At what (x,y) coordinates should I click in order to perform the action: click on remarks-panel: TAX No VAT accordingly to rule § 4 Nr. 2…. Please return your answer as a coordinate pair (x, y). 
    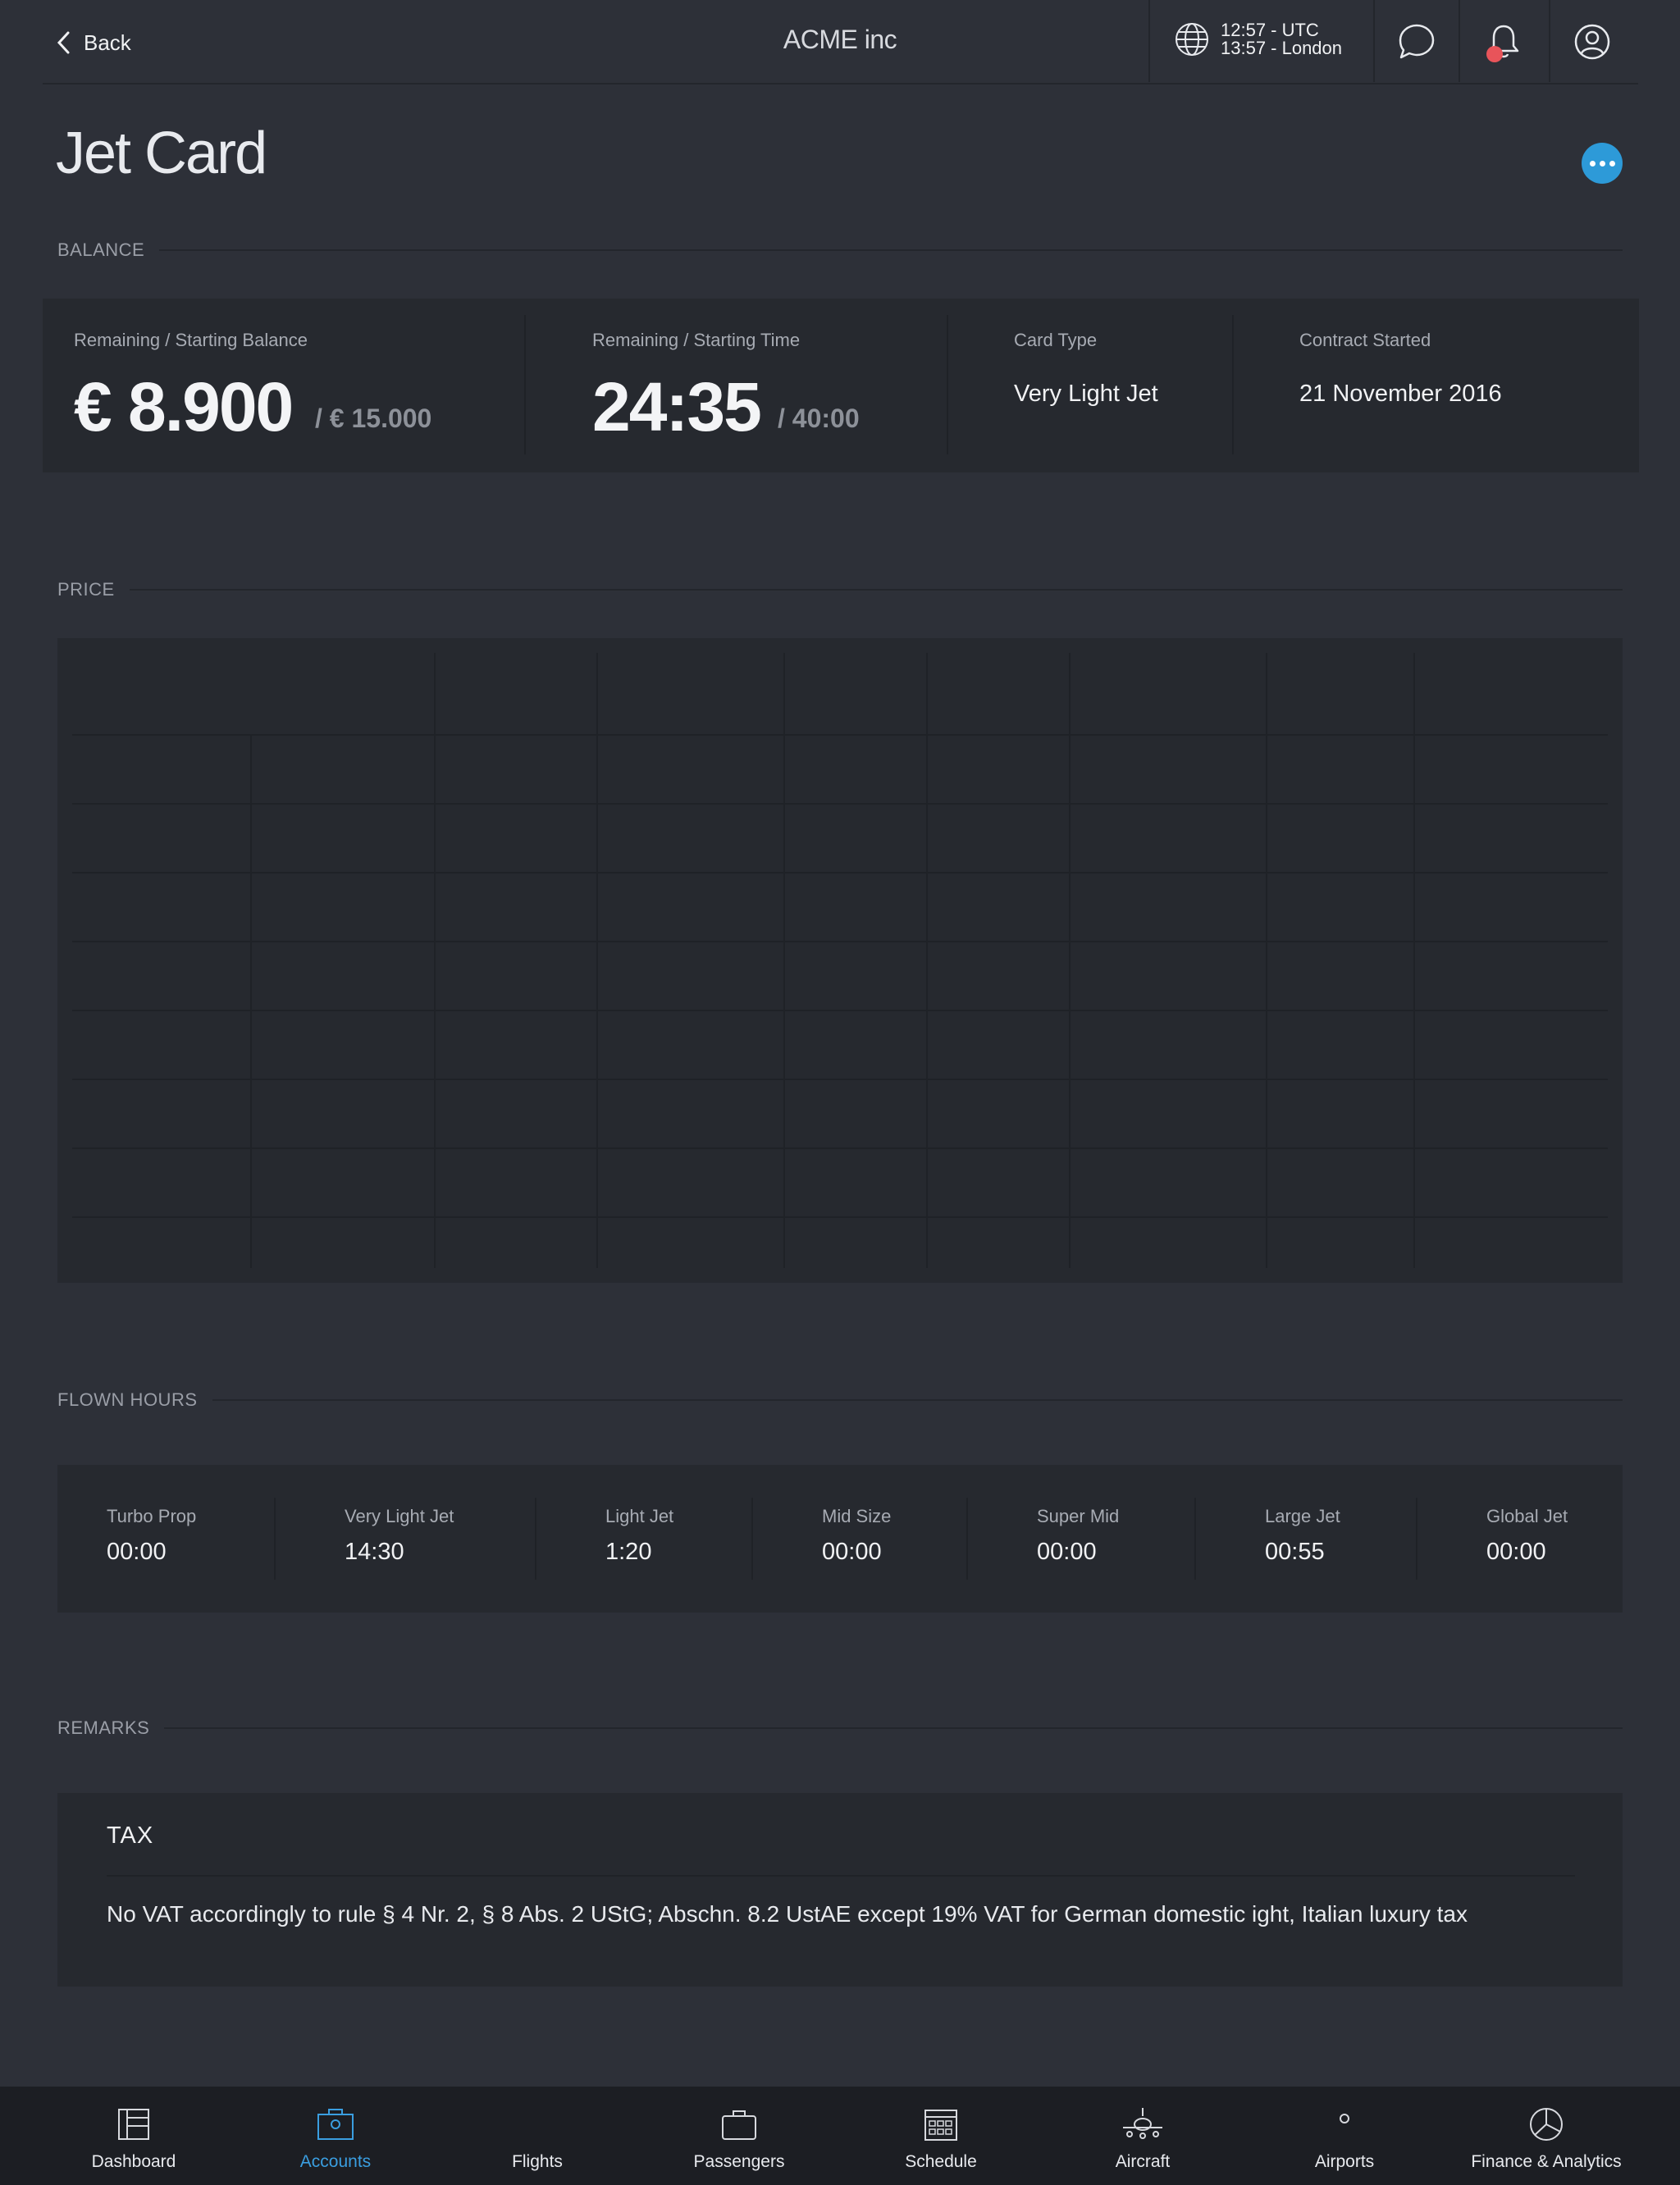
    Looking at the image, I should click on (840, 1890).